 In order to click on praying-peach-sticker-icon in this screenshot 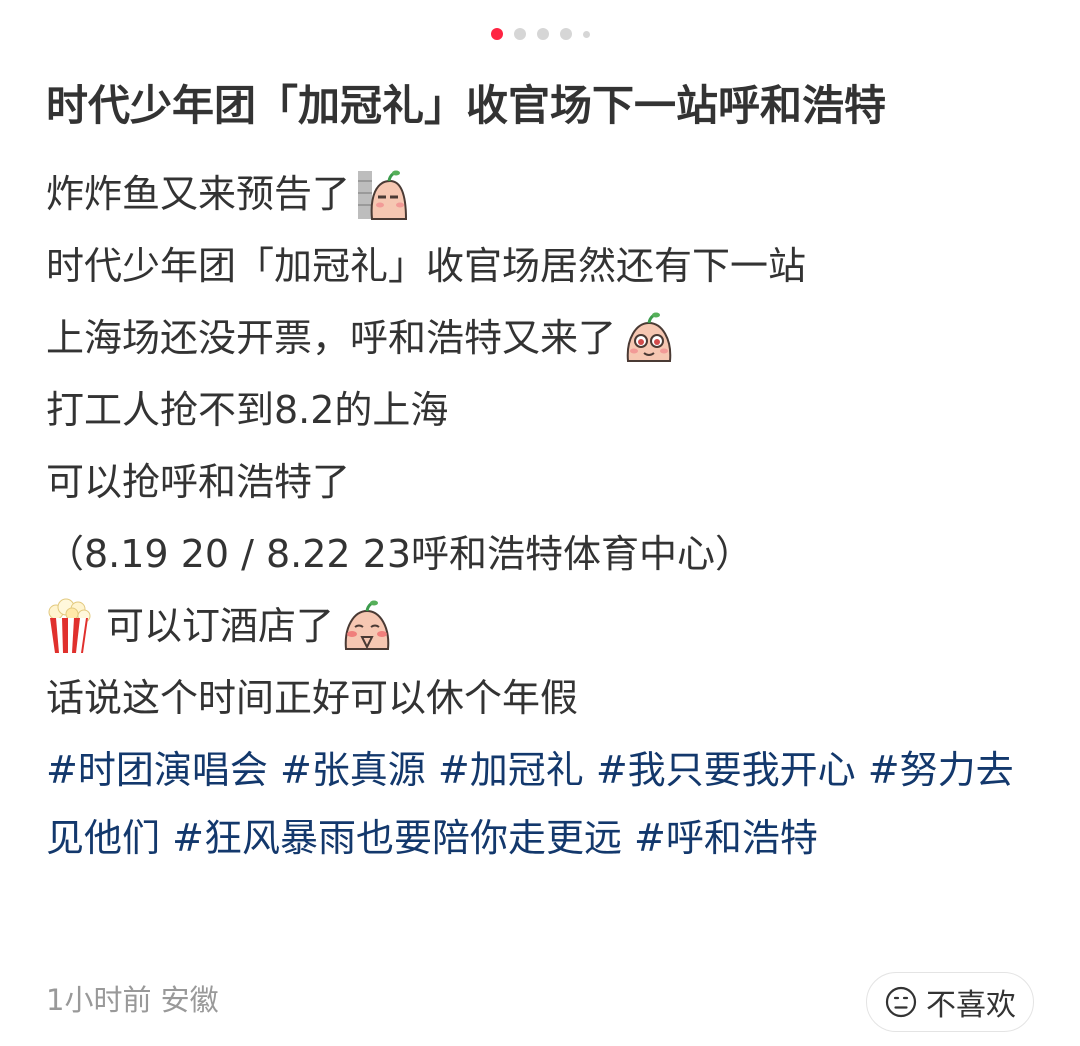, I will do `click(367, 626)`.